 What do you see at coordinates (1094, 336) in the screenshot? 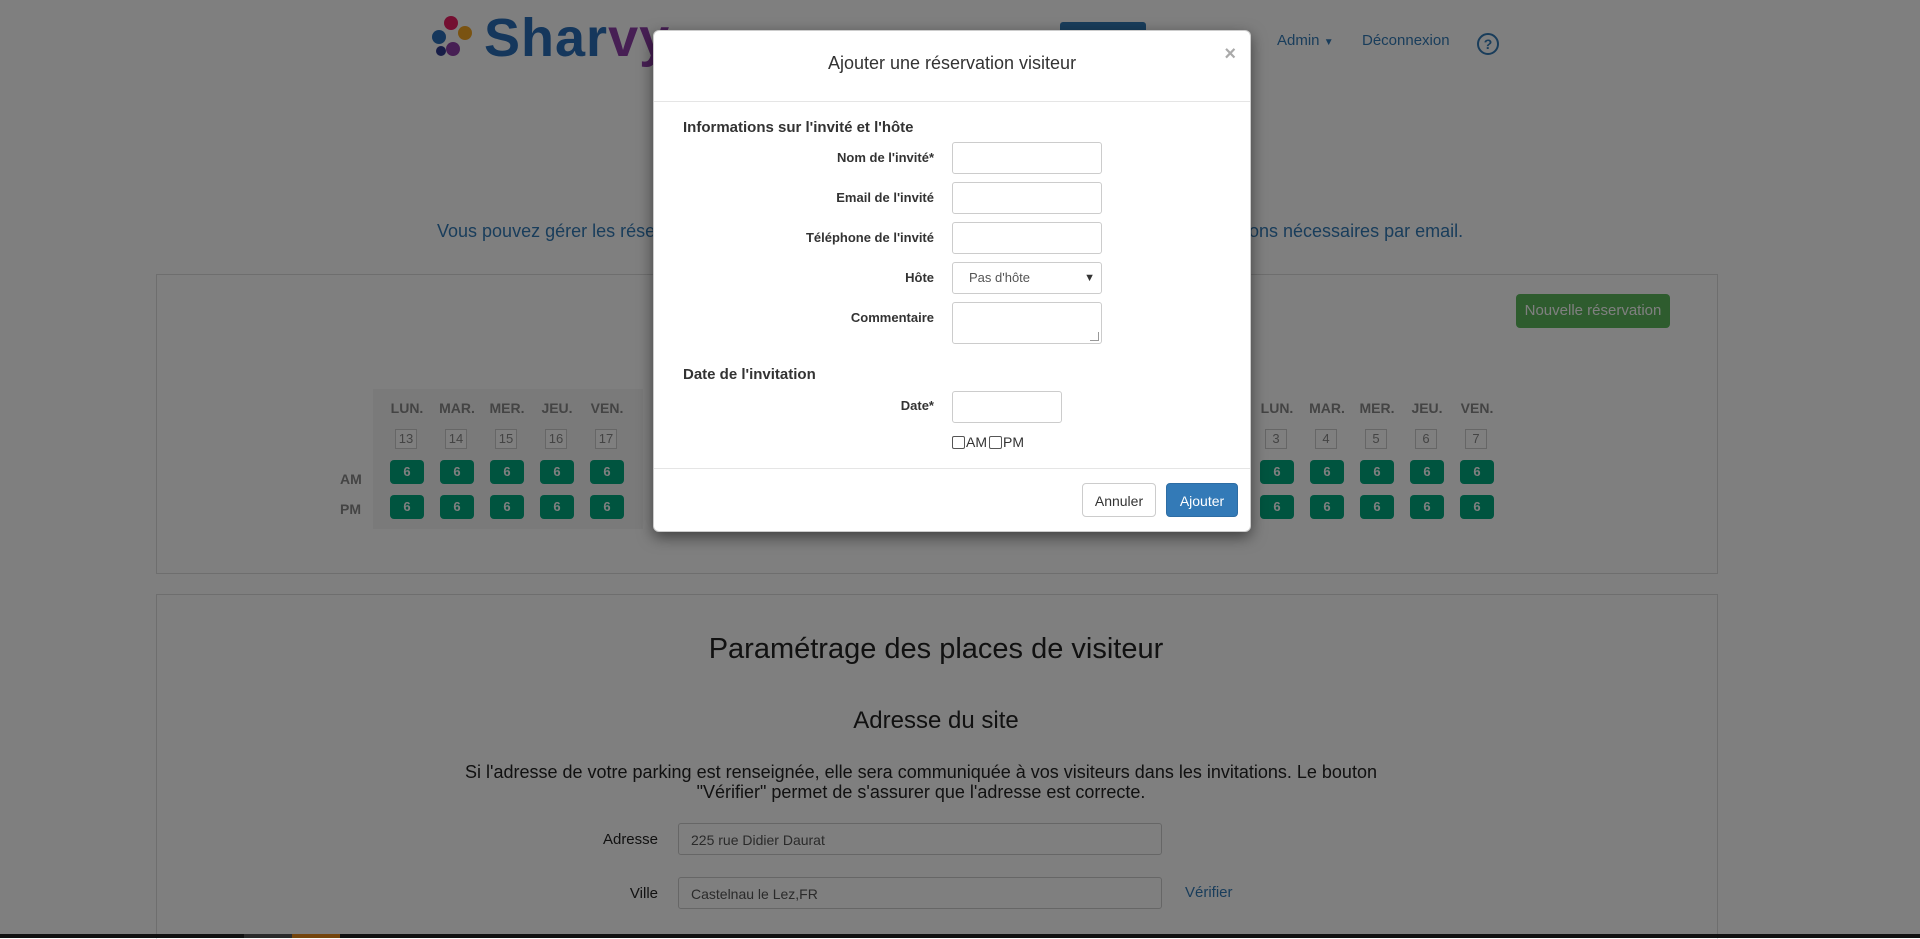
I see `resize-handle-icon` at bounding box center [1094, 336].